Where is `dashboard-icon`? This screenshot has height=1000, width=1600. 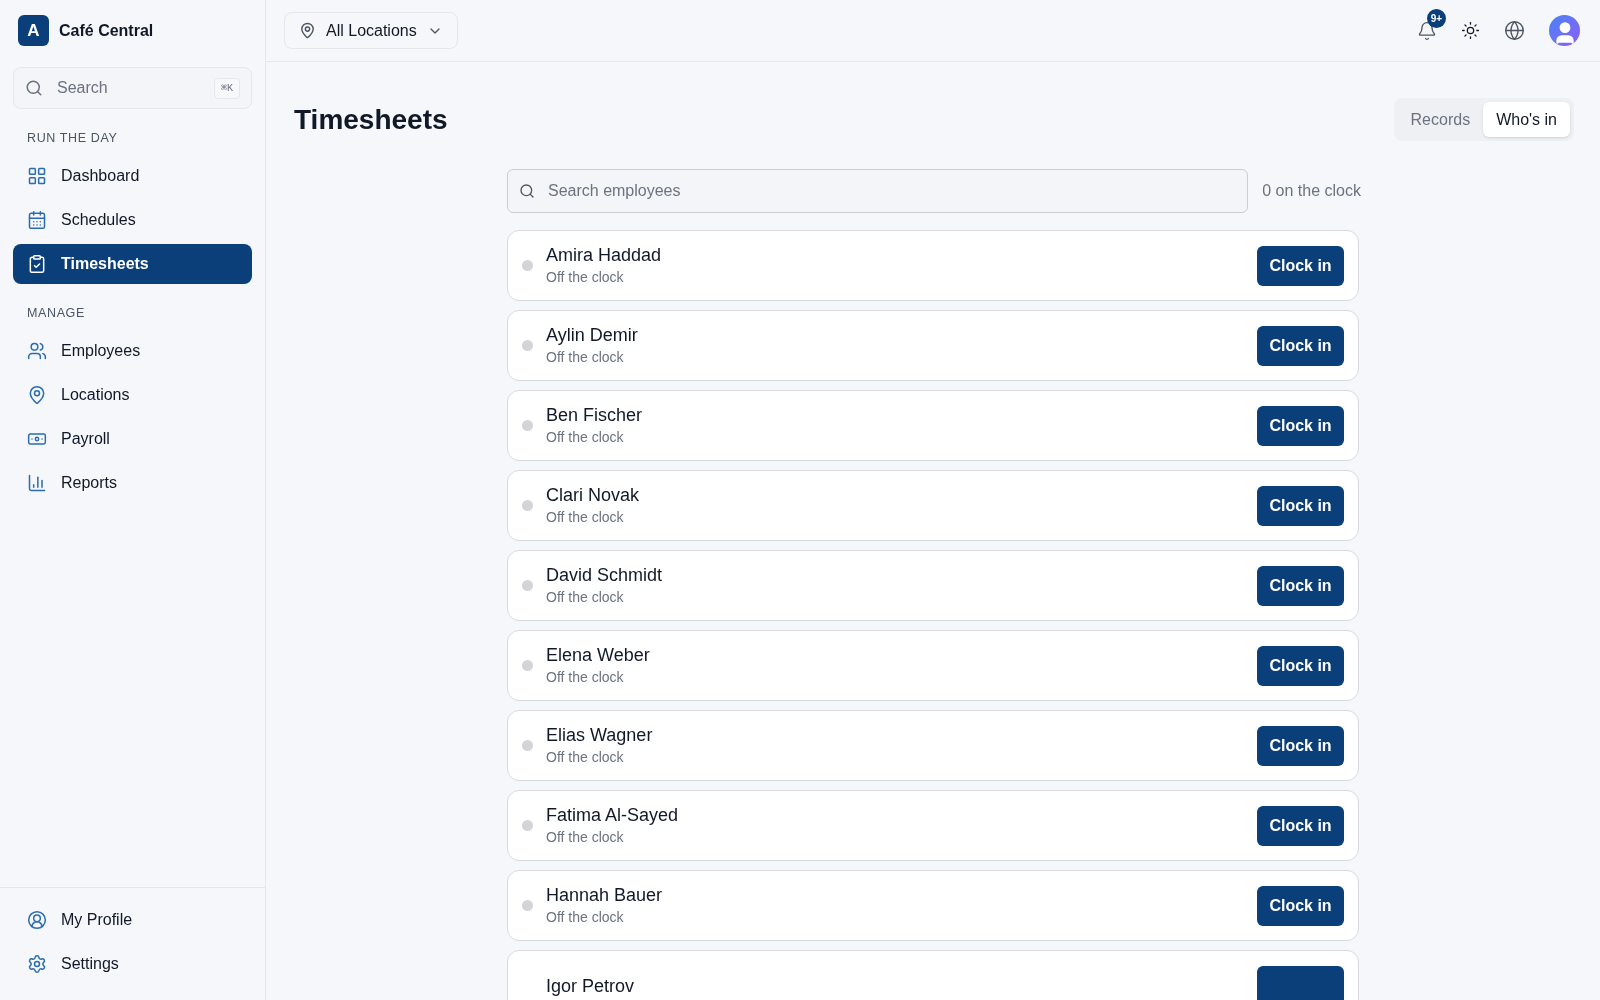
dashboard-icon is located at coordinates (37, 175).